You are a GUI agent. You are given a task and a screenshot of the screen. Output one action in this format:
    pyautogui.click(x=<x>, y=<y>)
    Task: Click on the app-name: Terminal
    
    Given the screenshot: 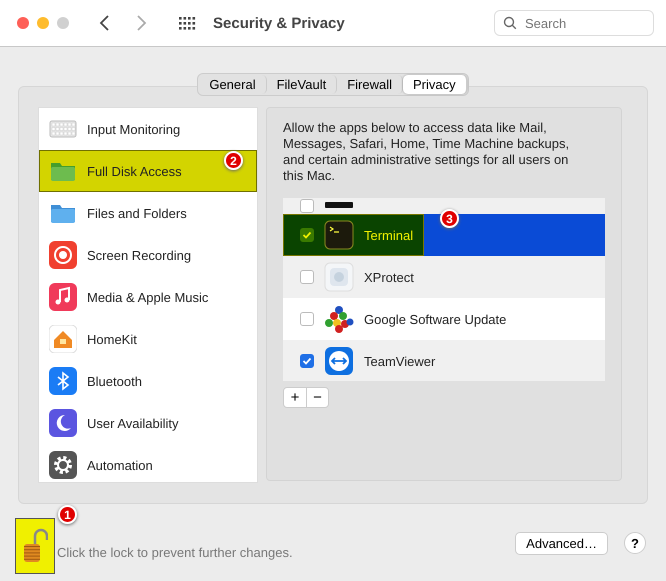 What is the action you would take?
    pyautogui.click(x=389, y=235)
    